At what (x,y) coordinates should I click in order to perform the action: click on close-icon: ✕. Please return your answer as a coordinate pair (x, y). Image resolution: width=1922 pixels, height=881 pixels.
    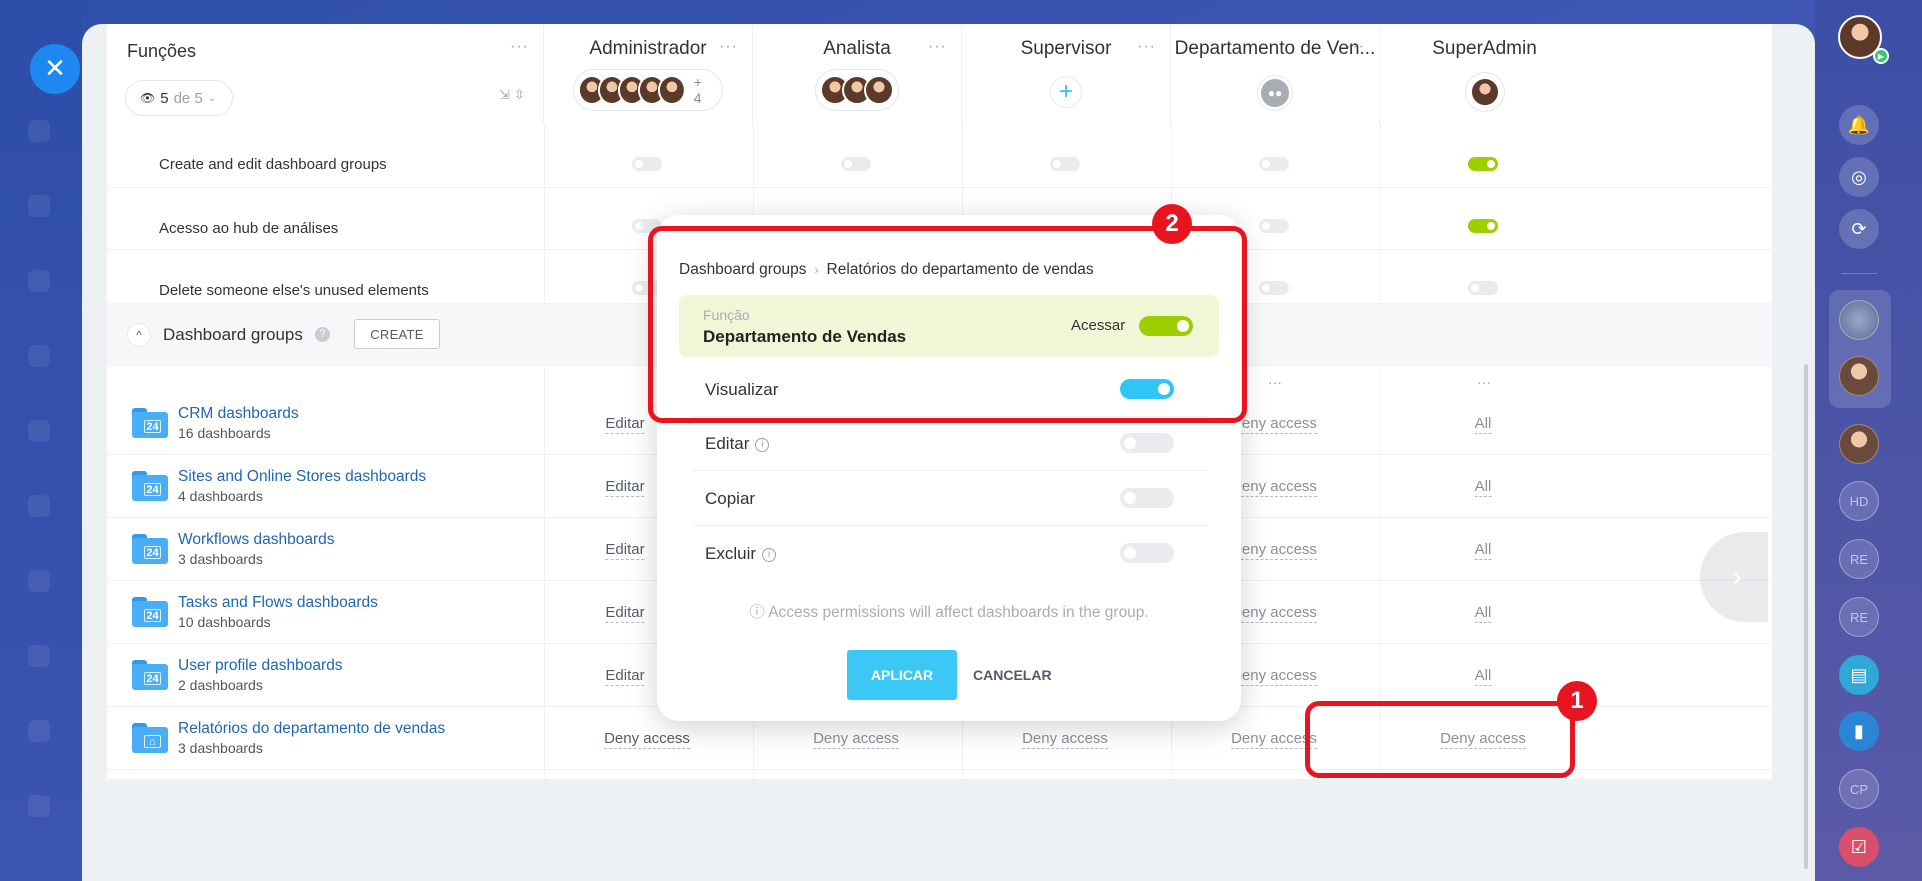
    Looking at the image, I should click on (55, 69).